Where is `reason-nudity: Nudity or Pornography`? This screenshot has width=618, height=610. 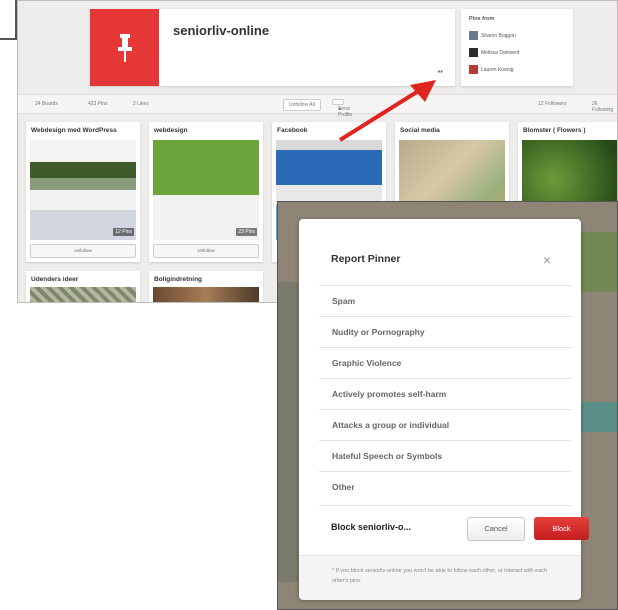 reason-nudity: Nudity or Pornography is located at coordinates (445, 331).